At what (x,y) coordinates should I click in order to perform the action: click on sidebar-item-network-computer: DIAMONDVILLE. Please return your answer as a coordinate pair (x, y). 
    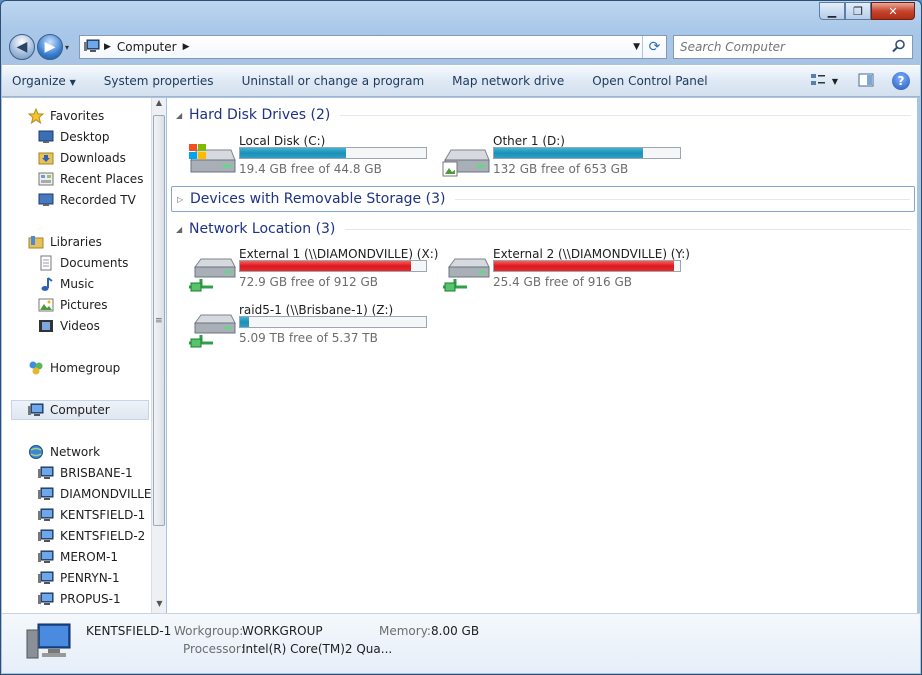
    Looking at the image, I should click on (95, 494).